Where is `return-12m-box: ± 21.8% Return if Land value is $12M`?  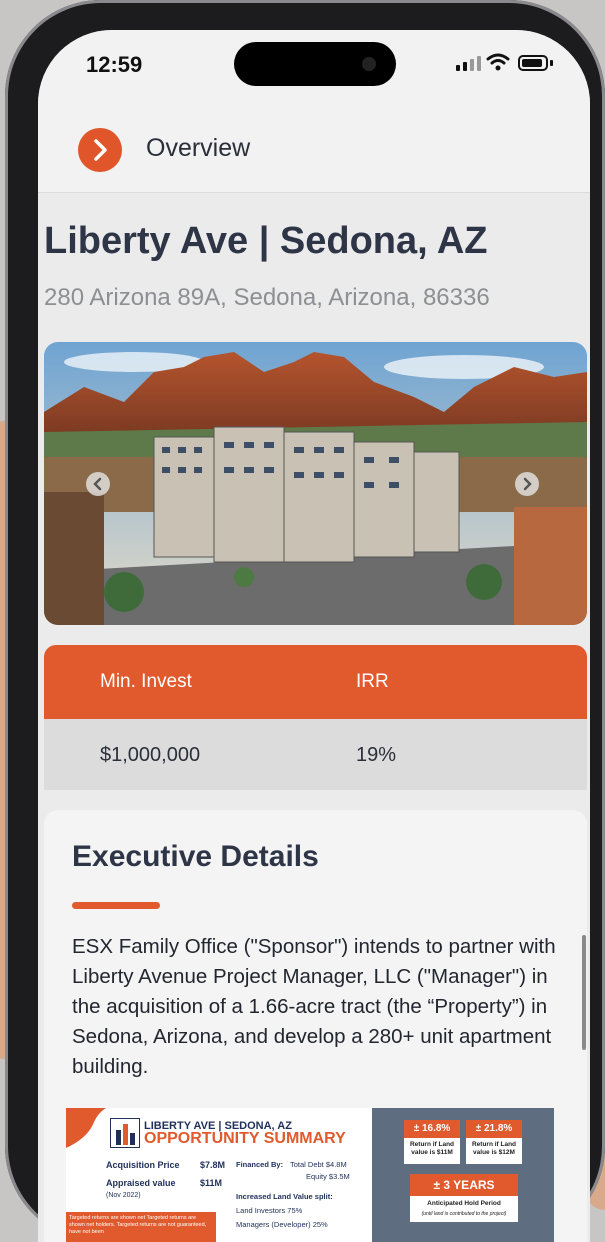 return-12m-box: ± 21.8% Return if Land value is $12M is located at coordinates (494, 1142).